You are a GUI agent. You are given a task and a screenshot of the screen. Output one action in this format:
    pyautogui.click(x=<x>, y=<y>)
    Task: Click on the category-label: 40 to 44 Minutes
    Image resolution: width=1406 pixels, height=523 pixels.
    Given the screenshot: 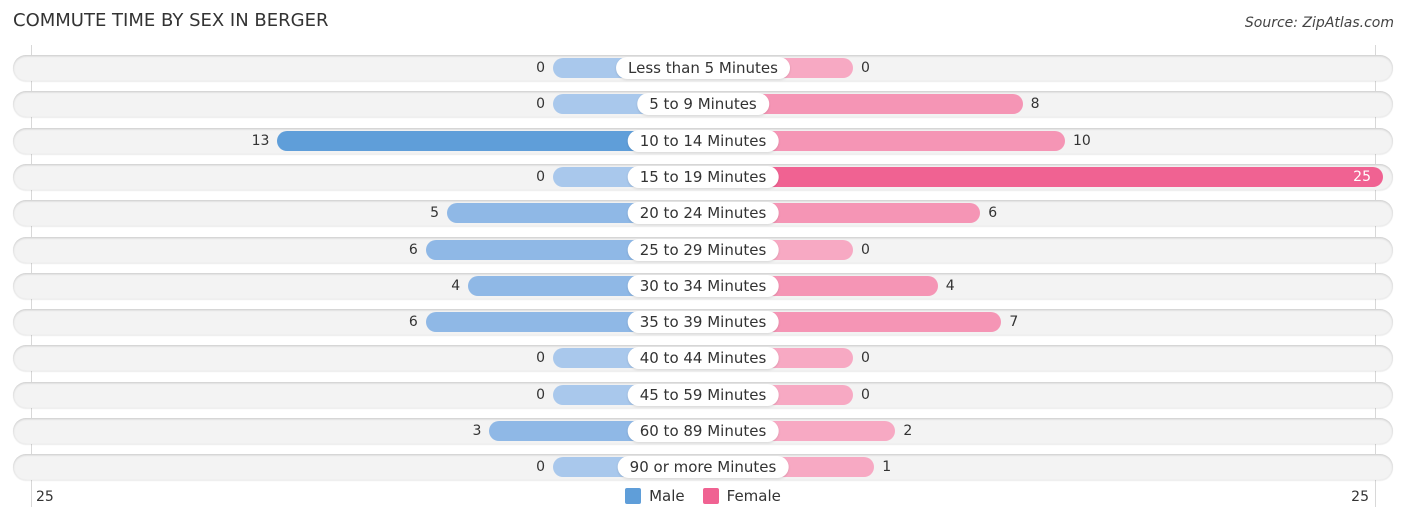 What is the action you would take?
    pyautogui.click(x=703, y=358)
    